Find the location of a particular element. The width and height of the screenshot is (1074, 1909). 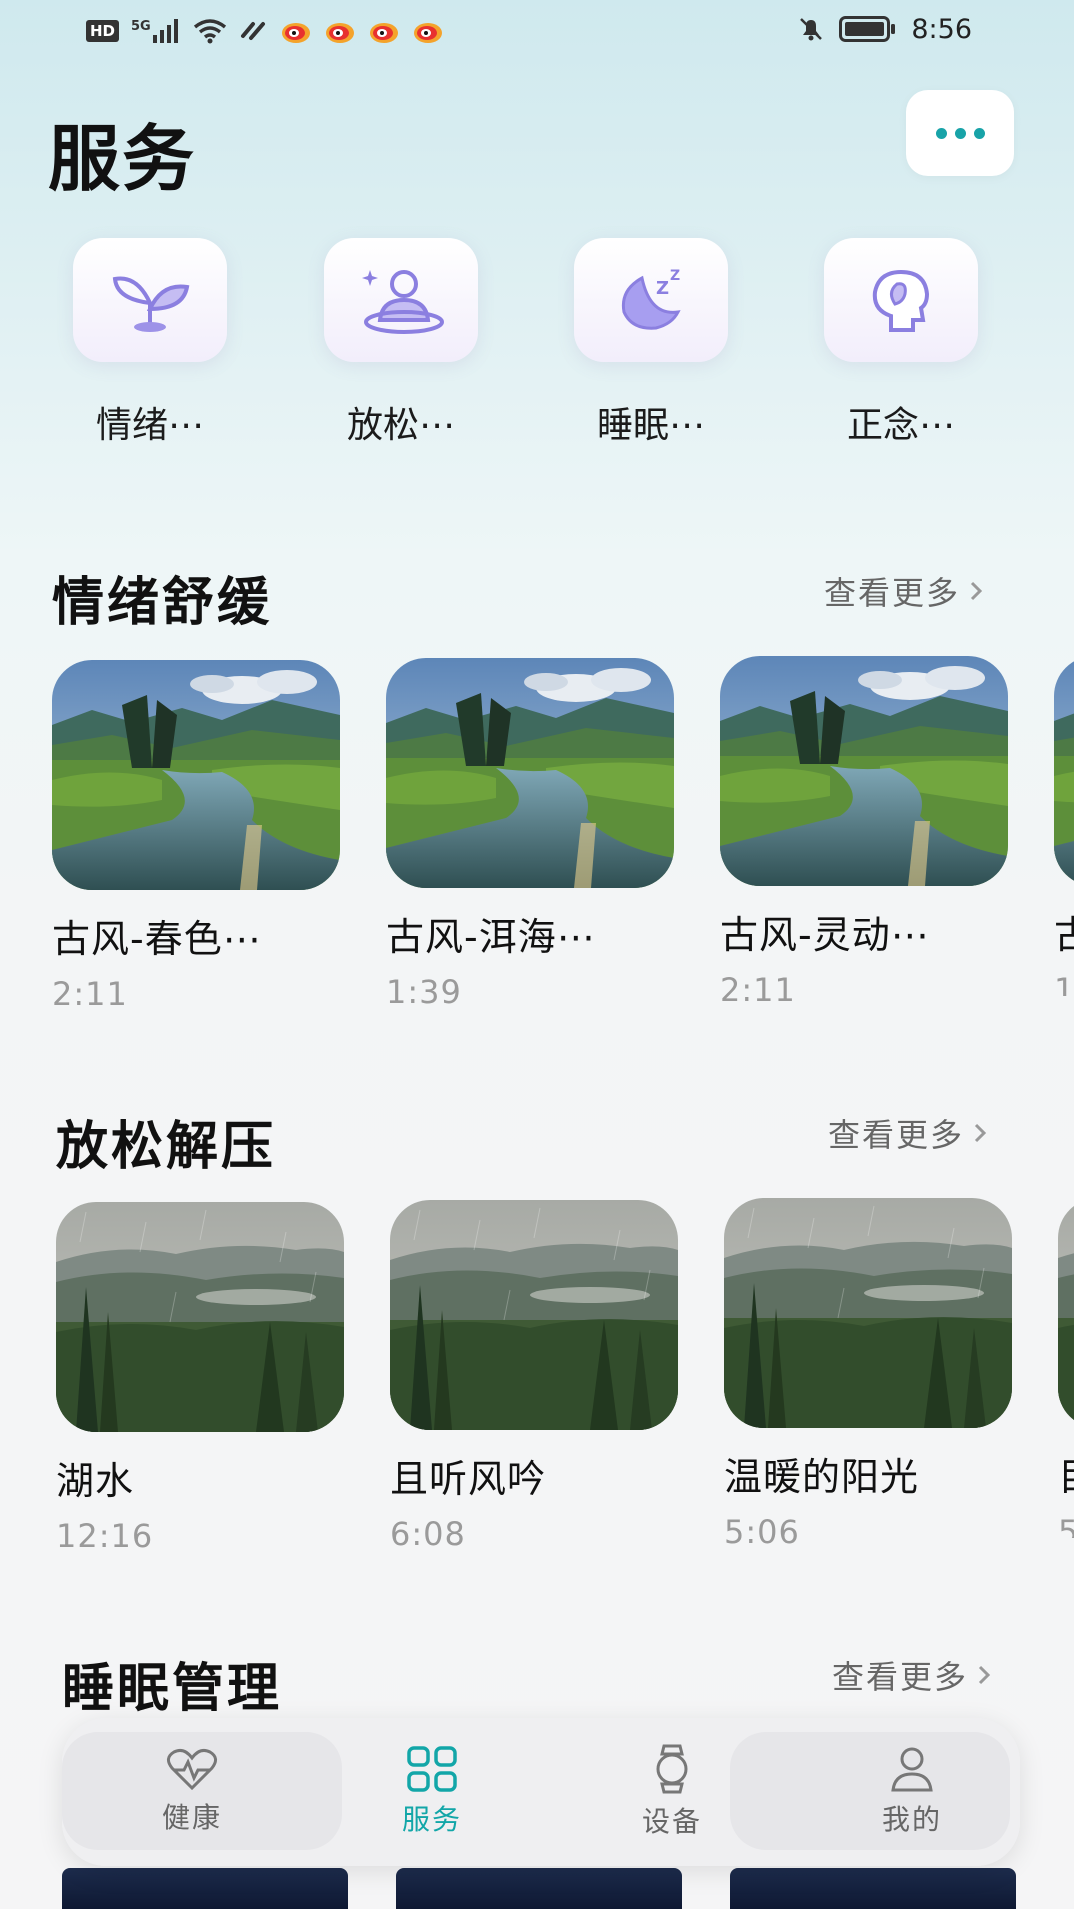

section-title-sleep: 睡眠管理 is located at coordinates (172, 1689).